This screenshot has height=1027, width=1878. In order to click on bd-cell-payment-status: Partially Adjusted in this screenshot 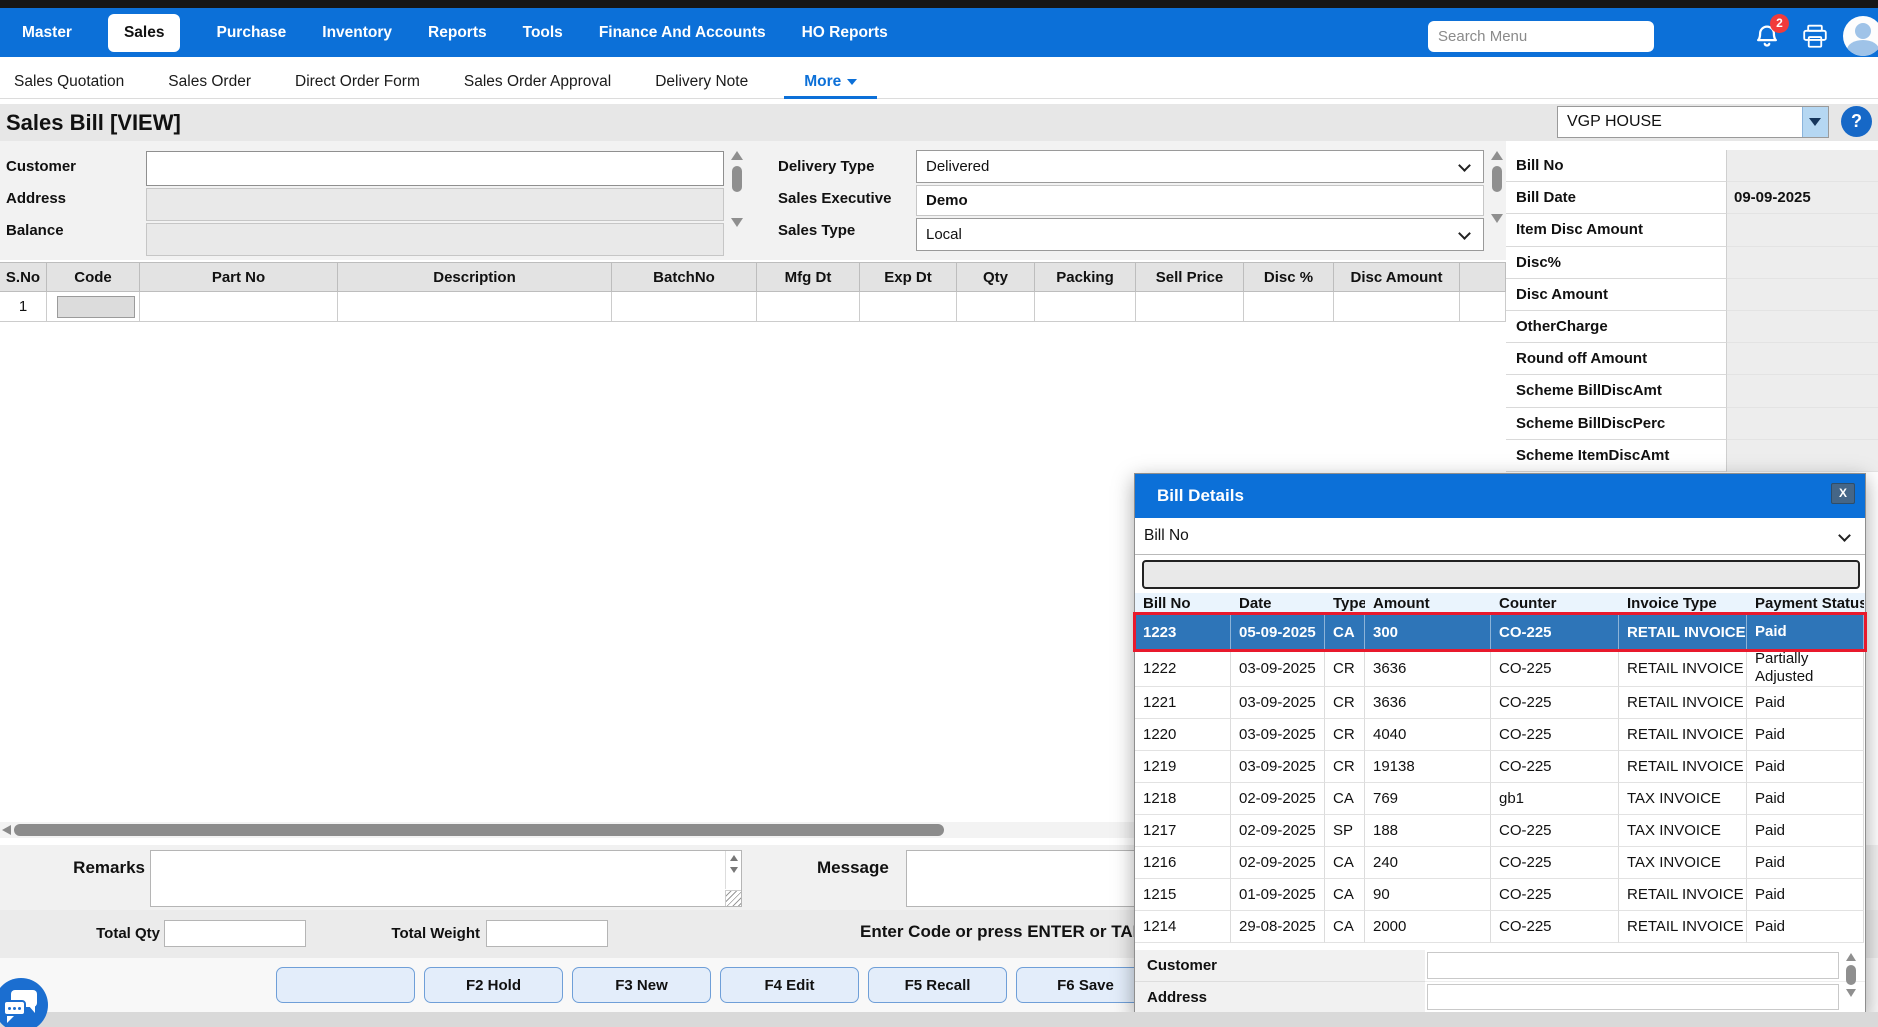, I will do `click(1805, 668)`.